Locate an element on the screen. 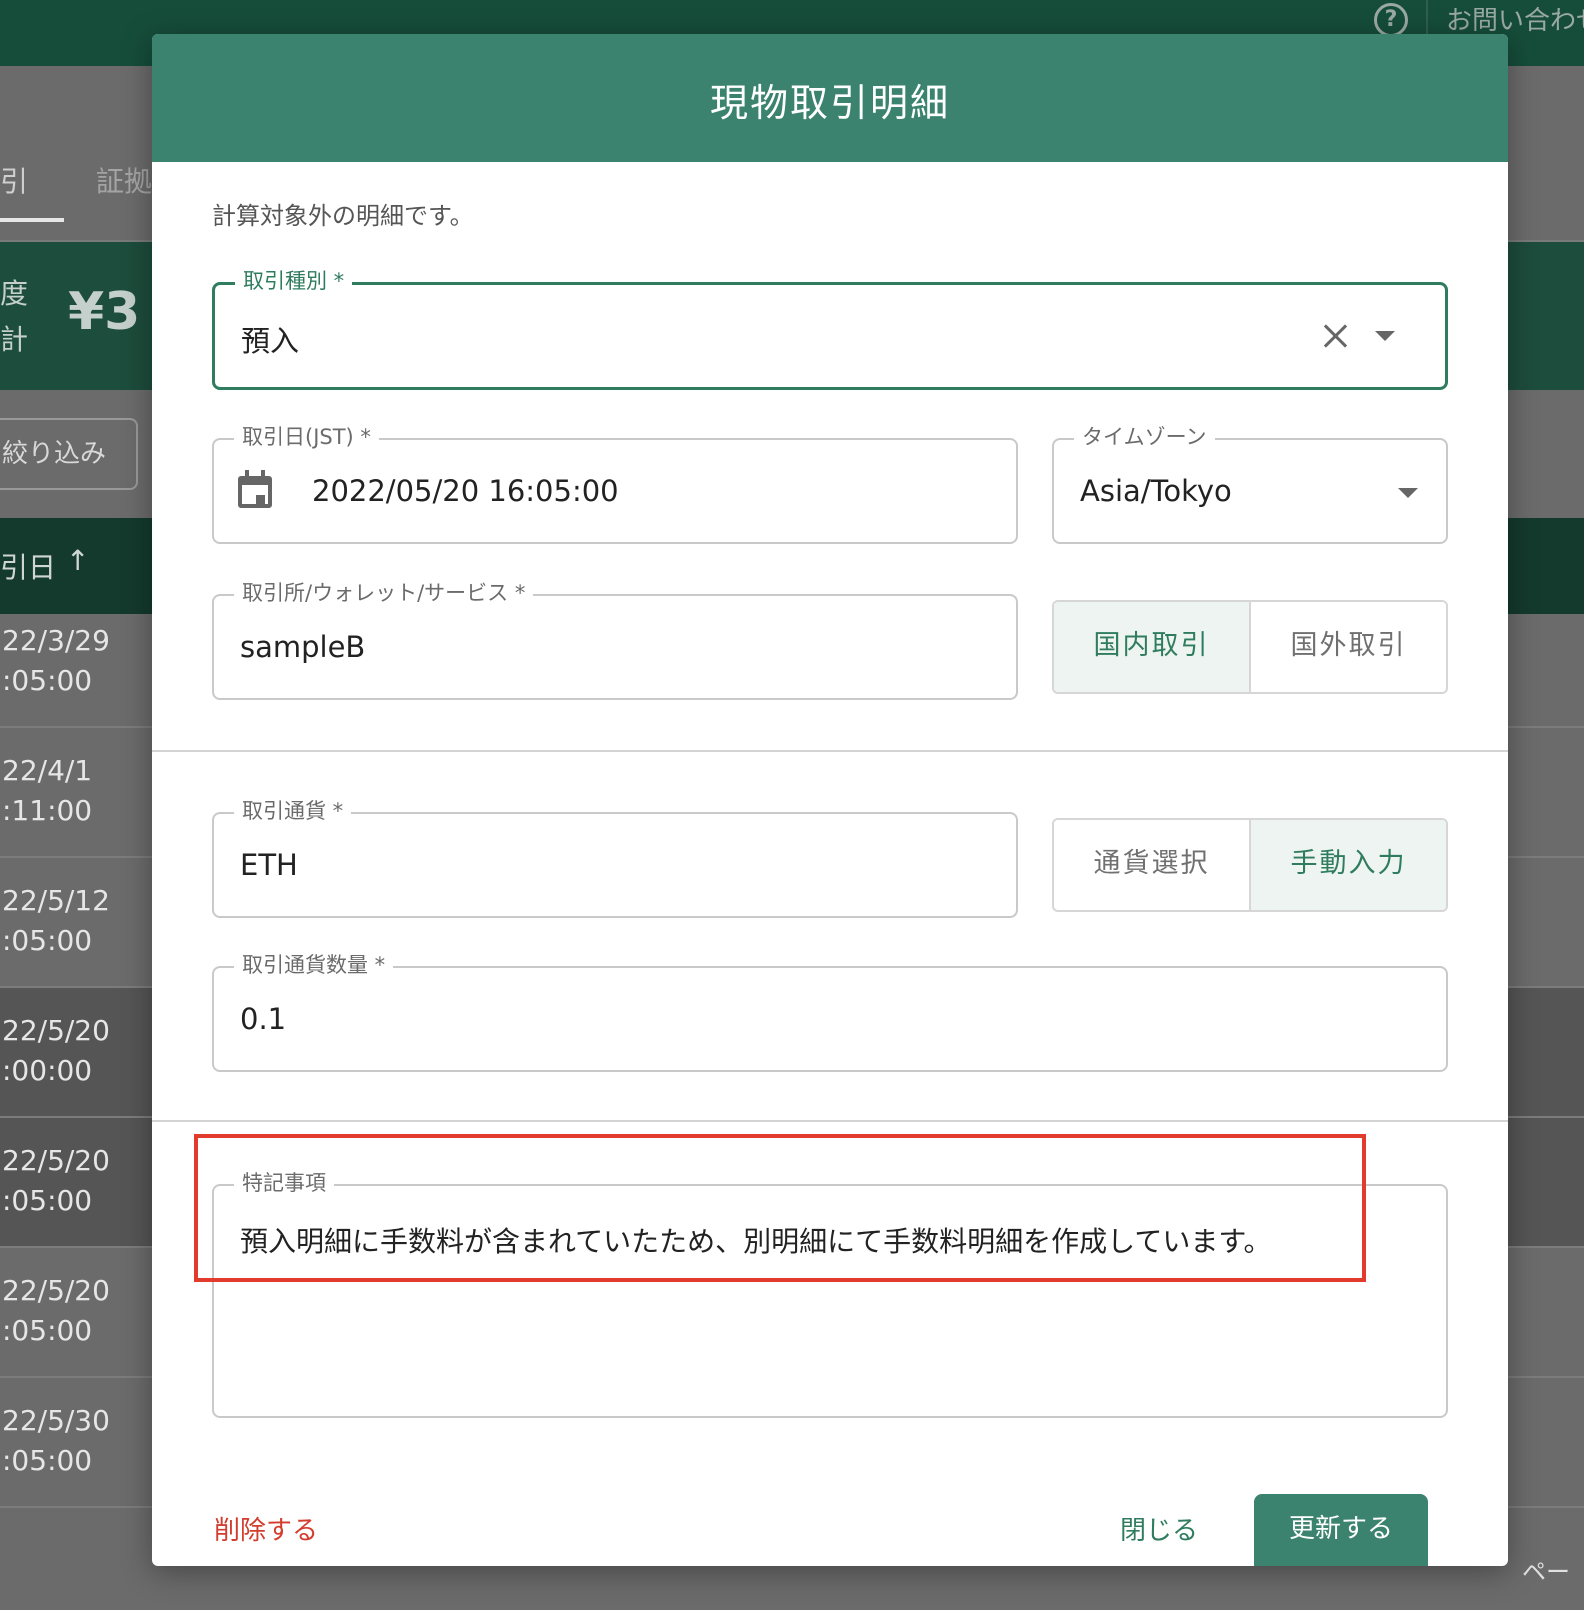 The width and height of the screenshot is (1584, 1610). trade-date-label: 取引日(JST) * is located at coordinates (306, 437).